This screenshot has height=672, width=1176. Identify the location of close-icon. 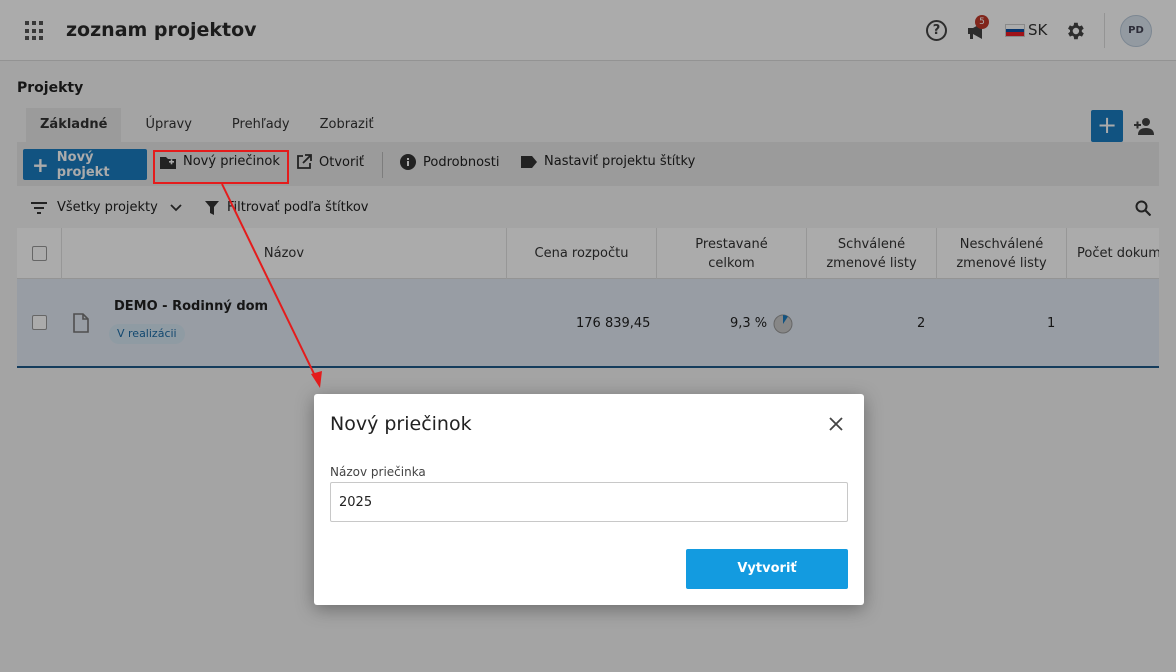
(836, 424).